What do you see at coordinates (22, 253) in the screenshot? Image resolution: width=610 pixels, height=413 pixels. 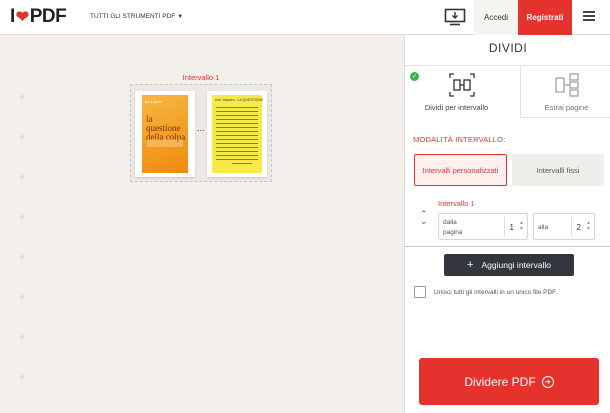 I see `background-dots` at bounding box center [22, 253].